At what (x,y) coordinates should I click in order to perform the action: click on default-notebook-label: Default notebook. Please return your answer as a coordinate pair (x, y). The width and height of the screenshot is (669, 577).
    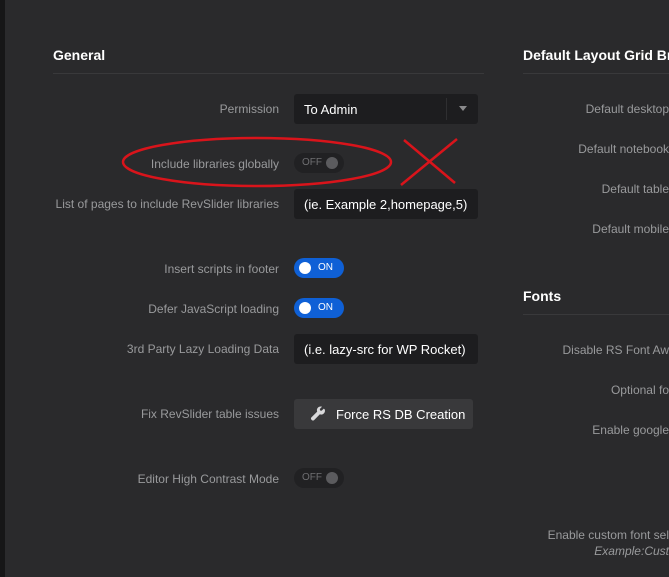
    Looking at the image, I should click on (623, 149).